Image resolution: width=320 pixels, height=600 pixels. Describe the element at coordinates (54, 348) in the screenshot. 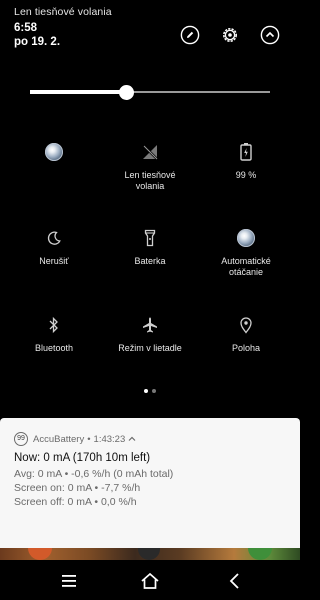

I see `tile-label: Bluetooth` at that location.